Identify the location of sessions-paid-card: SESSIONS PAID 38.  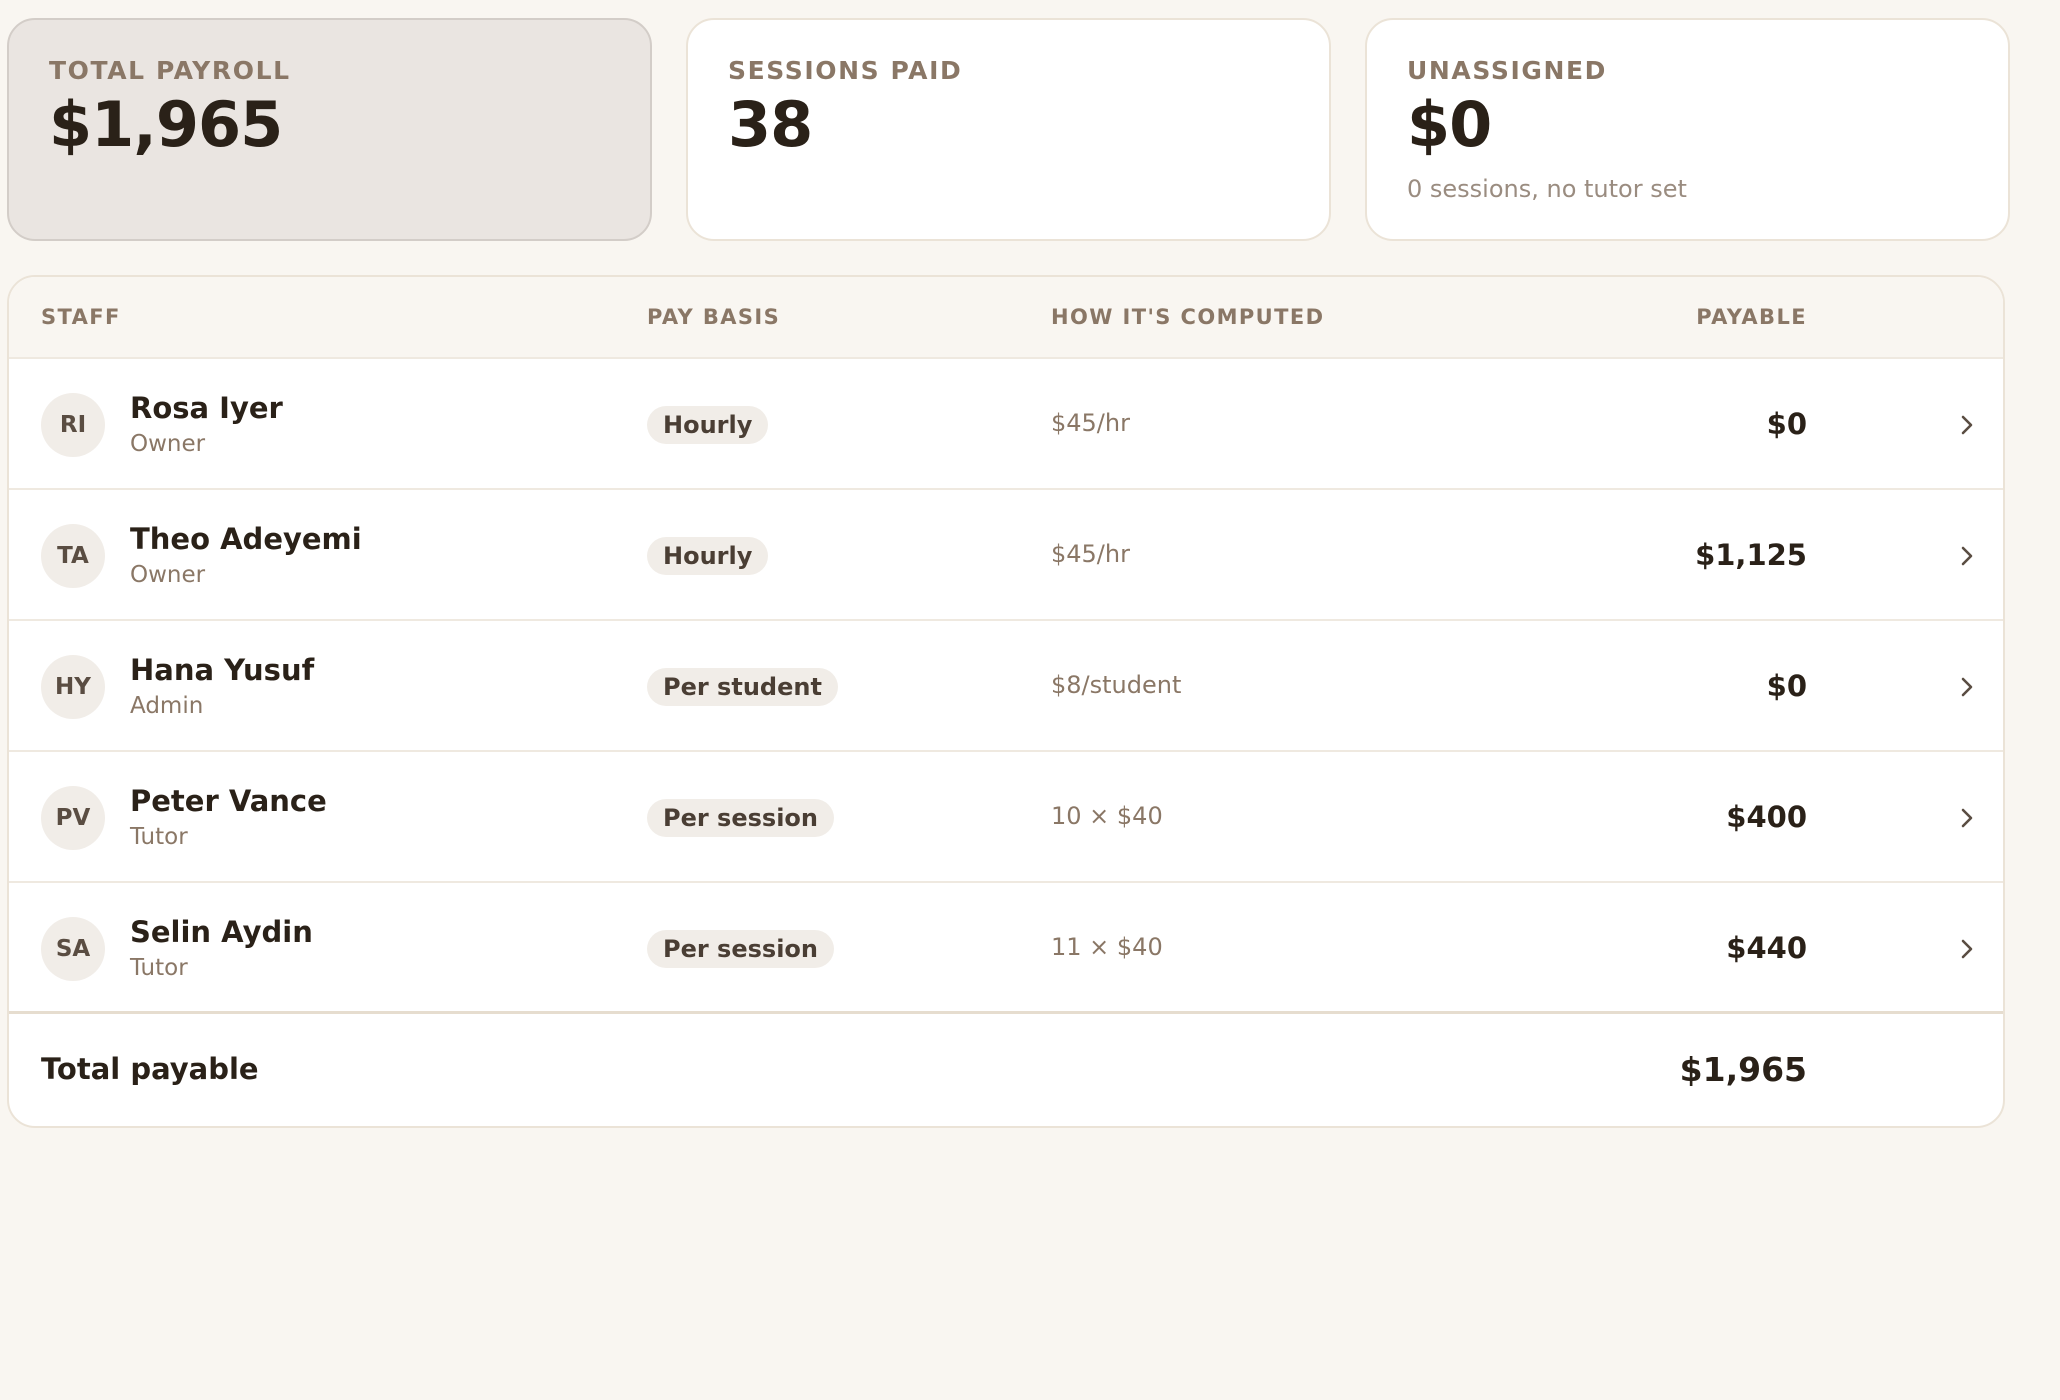
(1008, 129).